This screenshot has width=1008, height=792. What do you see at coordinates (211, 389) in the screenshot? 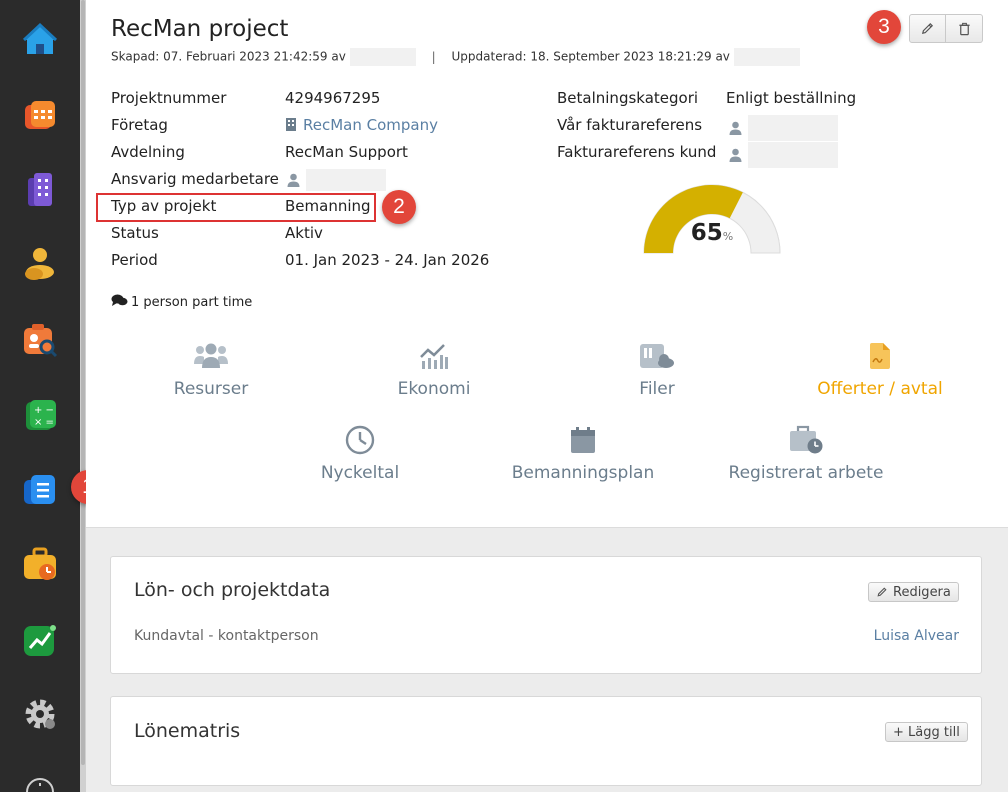
I see `tile-label: Resurser` at bounding box center [211, 389].